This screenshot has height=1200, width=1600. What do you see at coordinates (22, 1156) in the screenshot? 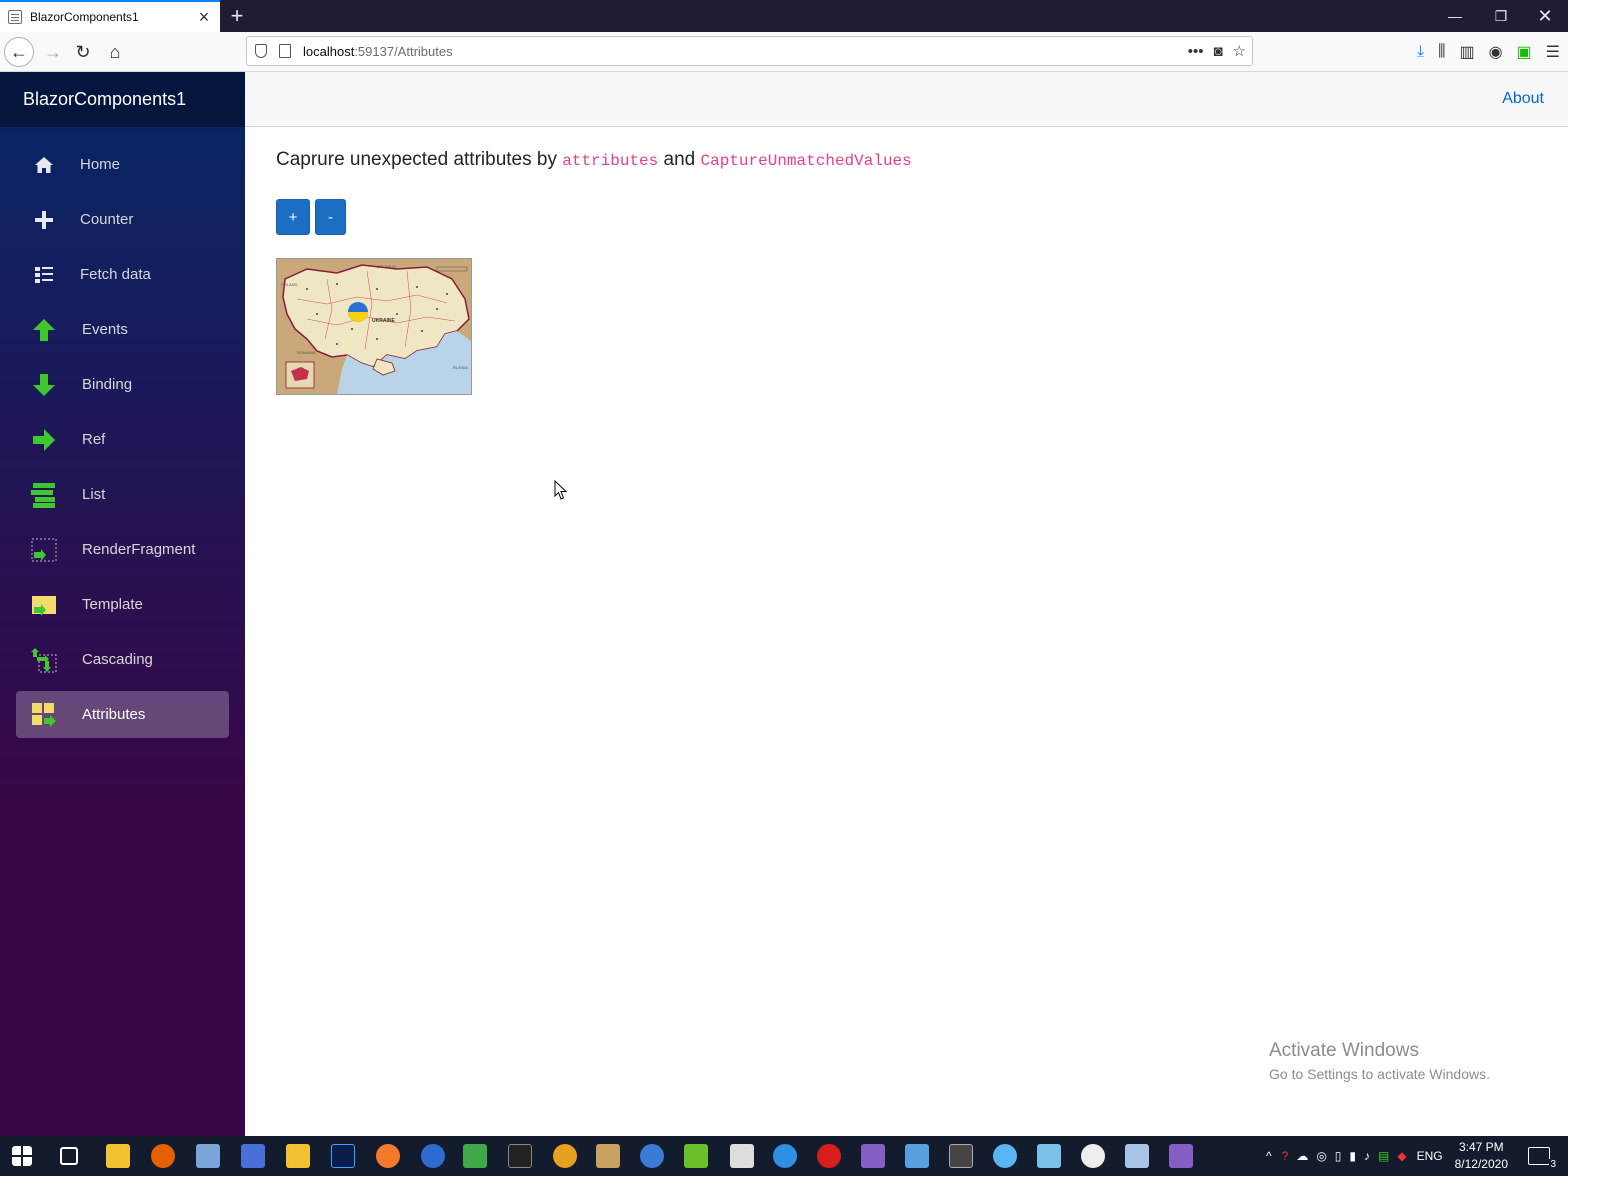
I see `windows-start-icon` at bounding box center [22, 1156].